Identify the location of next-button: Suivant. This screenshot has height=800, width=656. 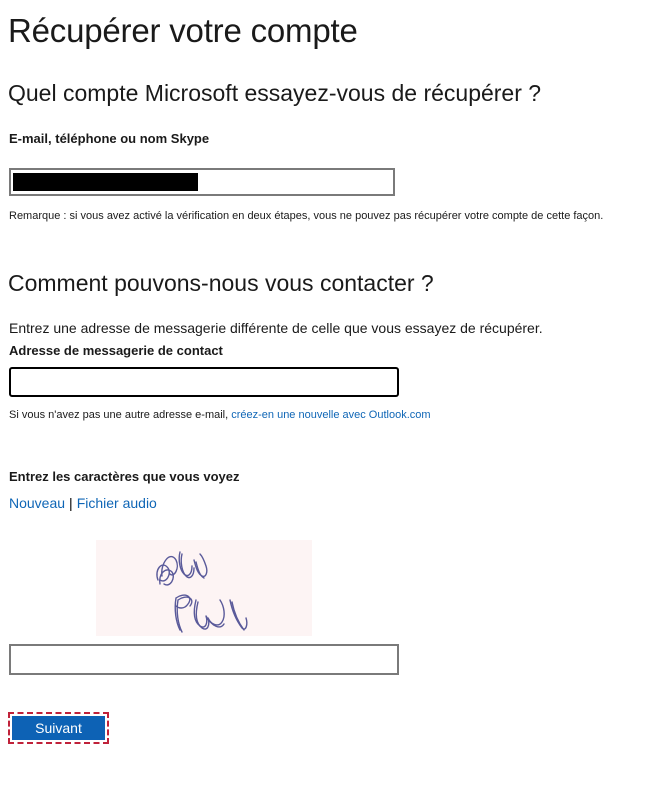
(58, 728).